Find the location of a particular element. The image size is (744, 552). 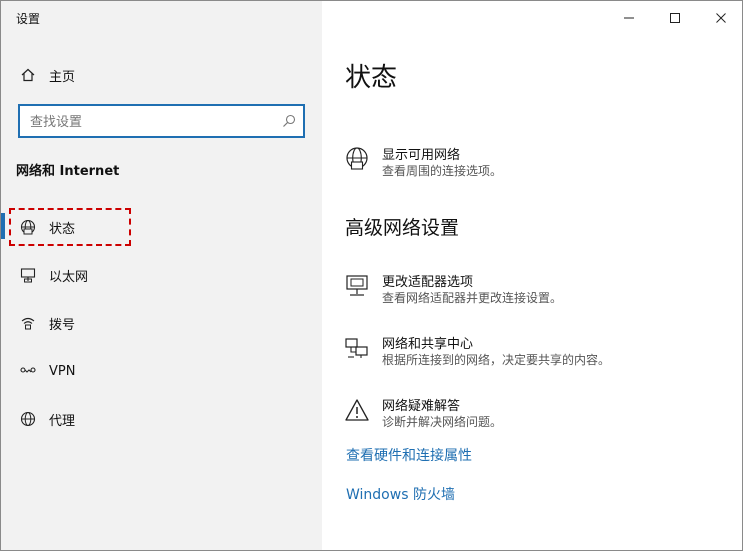

close-icon is located at coordinates (721, 18).